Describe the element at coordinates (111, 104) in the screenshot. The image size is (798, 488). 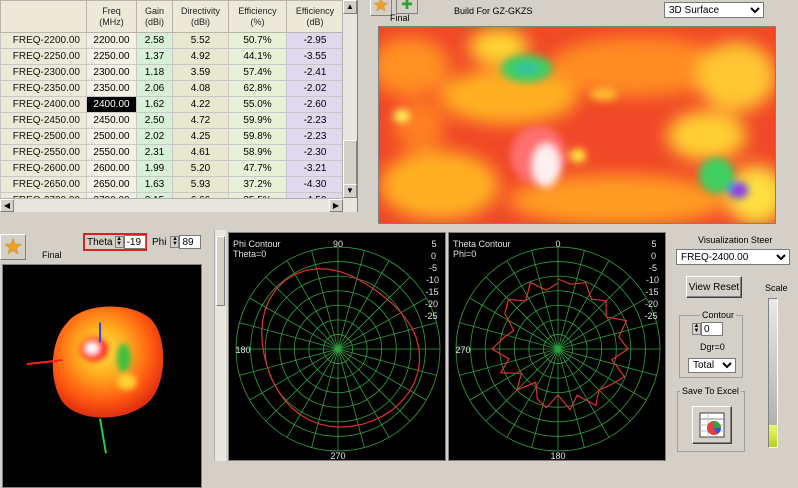
I see `cell-freq: 2400.00` at that location.